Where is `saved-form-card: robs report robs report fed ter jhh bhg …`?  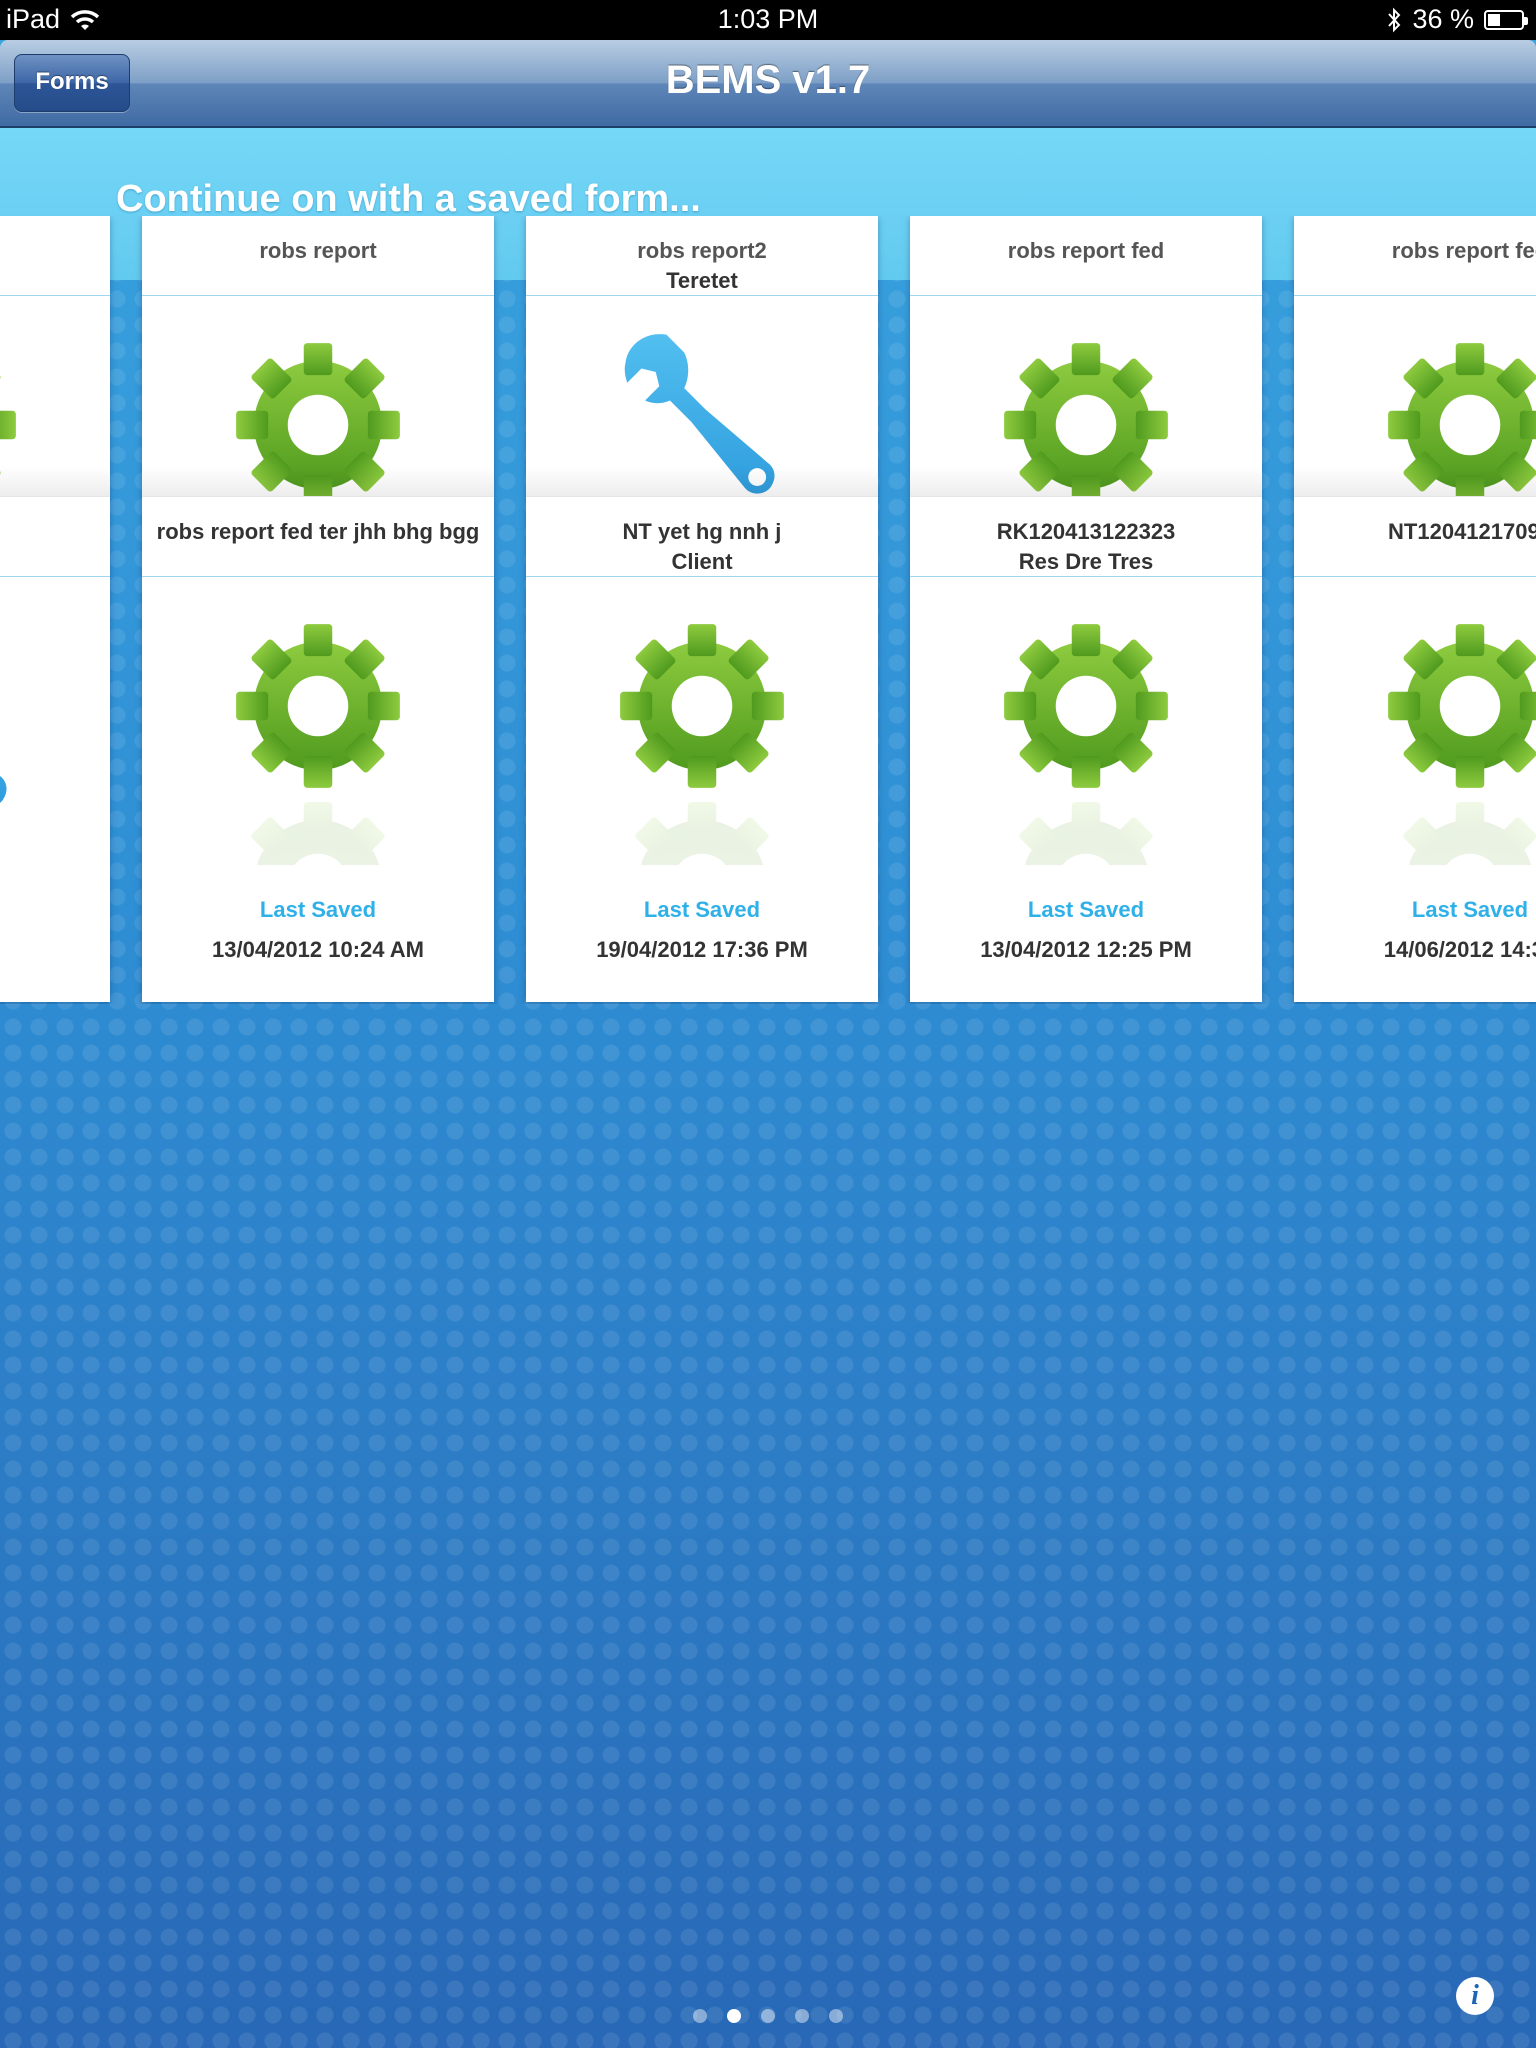
saved-form-card: robs report robs report fed ter jhh bhg … is located at coordinates (318, 609).